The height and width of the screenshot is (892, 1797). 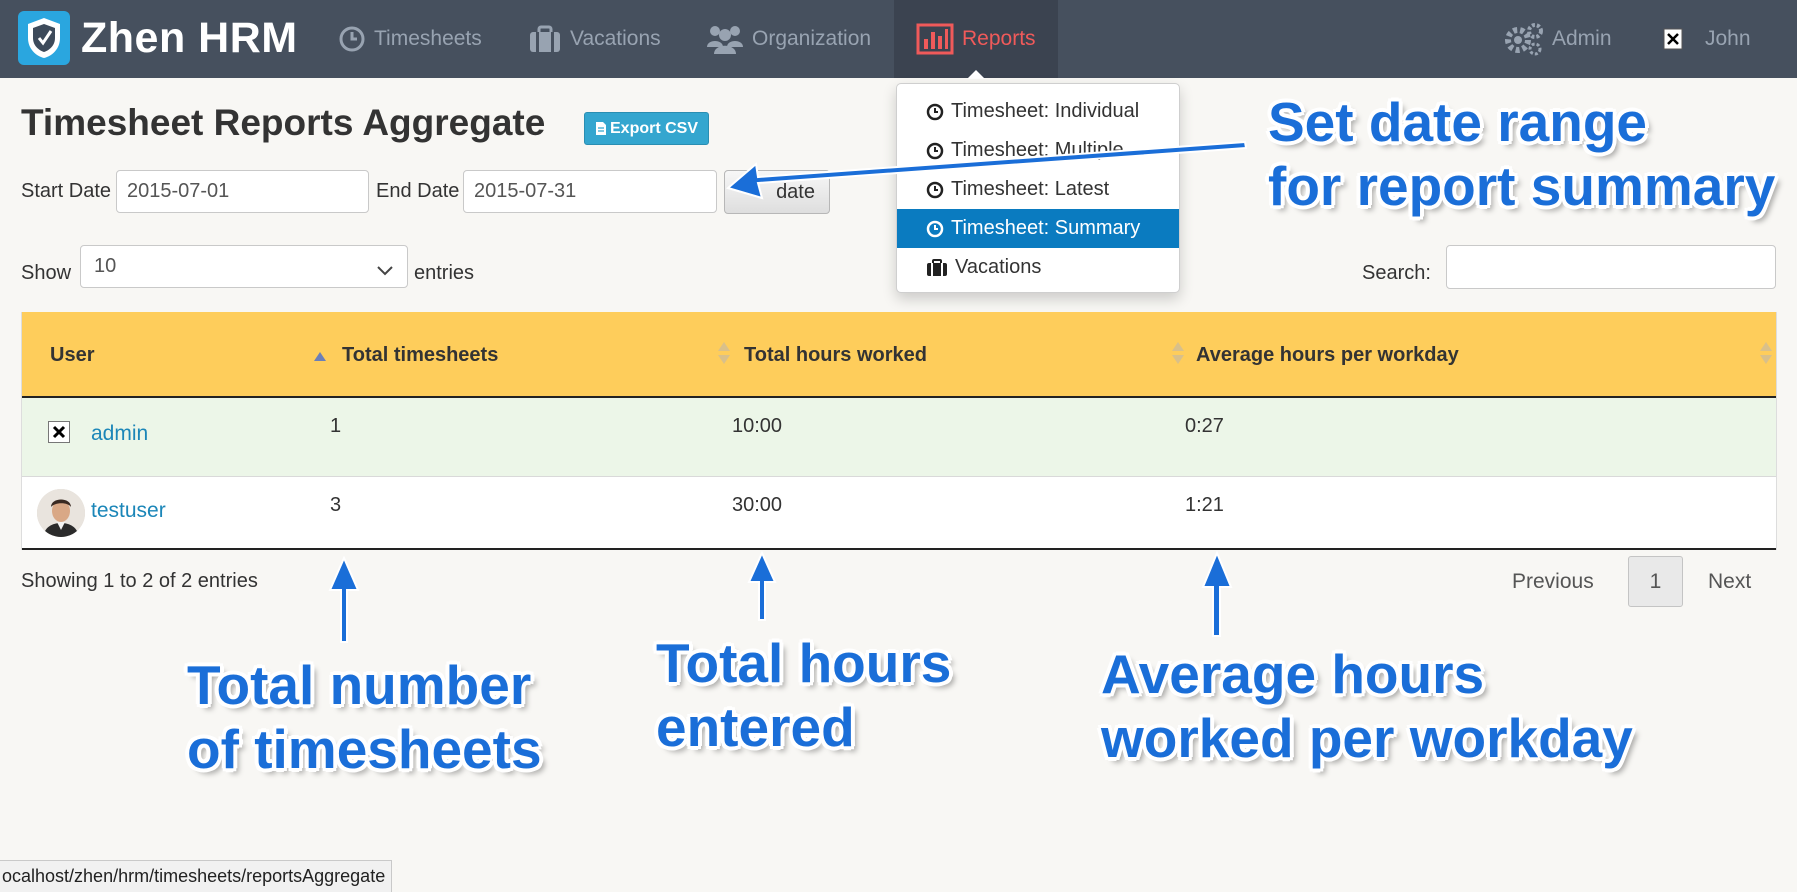 I want to click on export-csv-label: Export CSV, so click(x=654, y=128).